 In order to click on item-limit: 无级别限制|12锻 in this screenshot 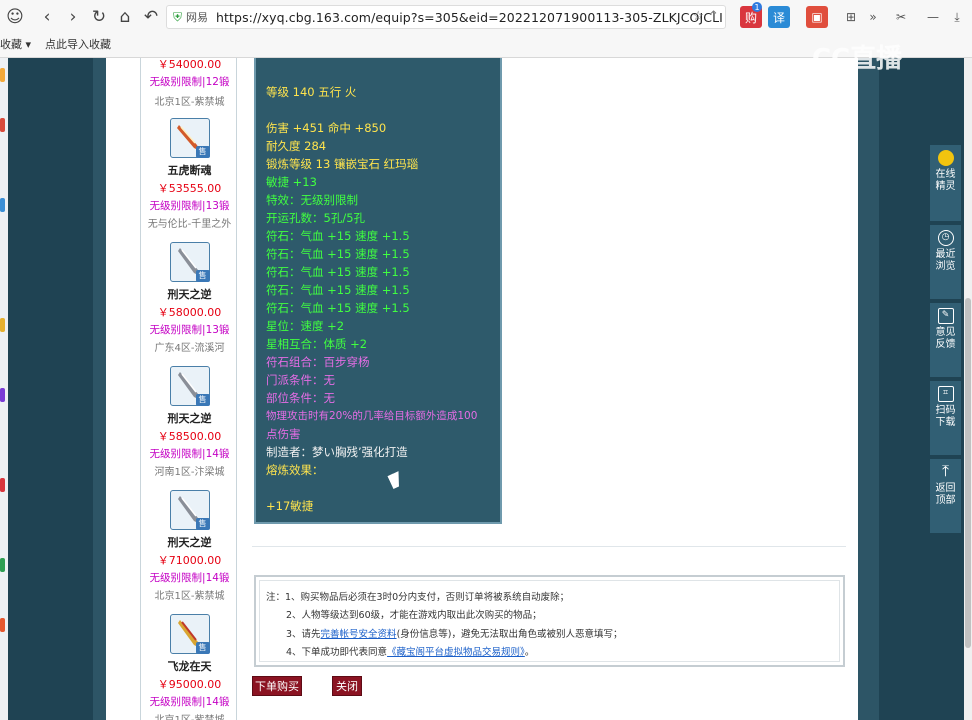, I will do `click(189, 82)`.